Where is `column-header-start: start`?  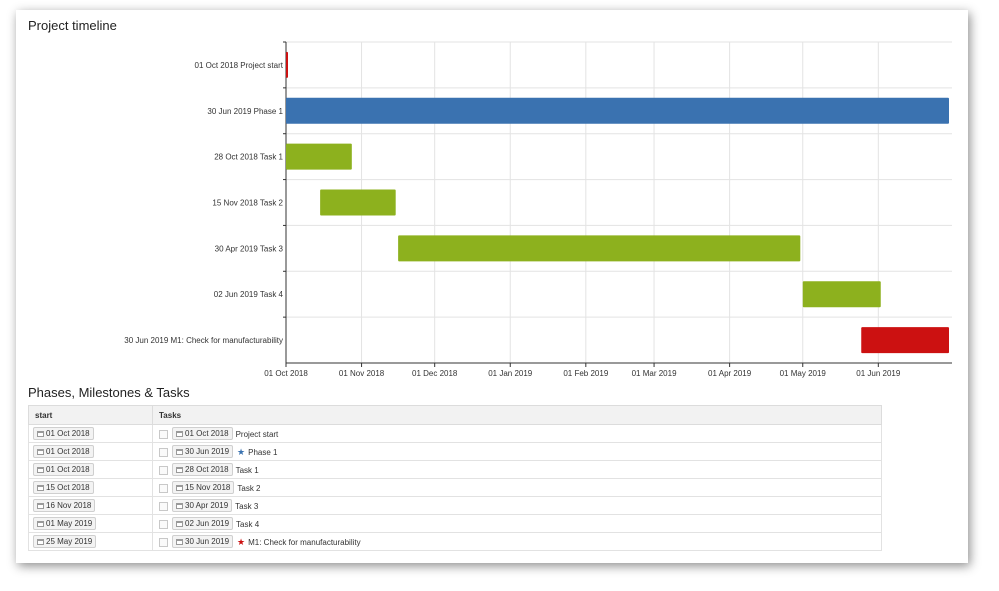 column-header-start: start is located at coordinates (90, 415).